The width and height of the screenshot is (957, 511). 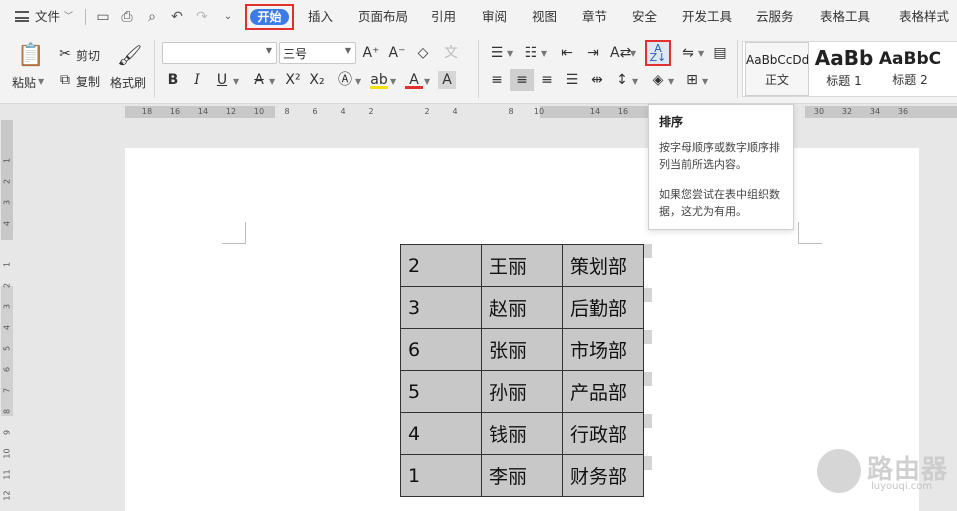 What do you see at coordinates (228, 17) in the screenshot?
I see `quick-access-more-icon: ⌄` at bounding box center [228, 17].